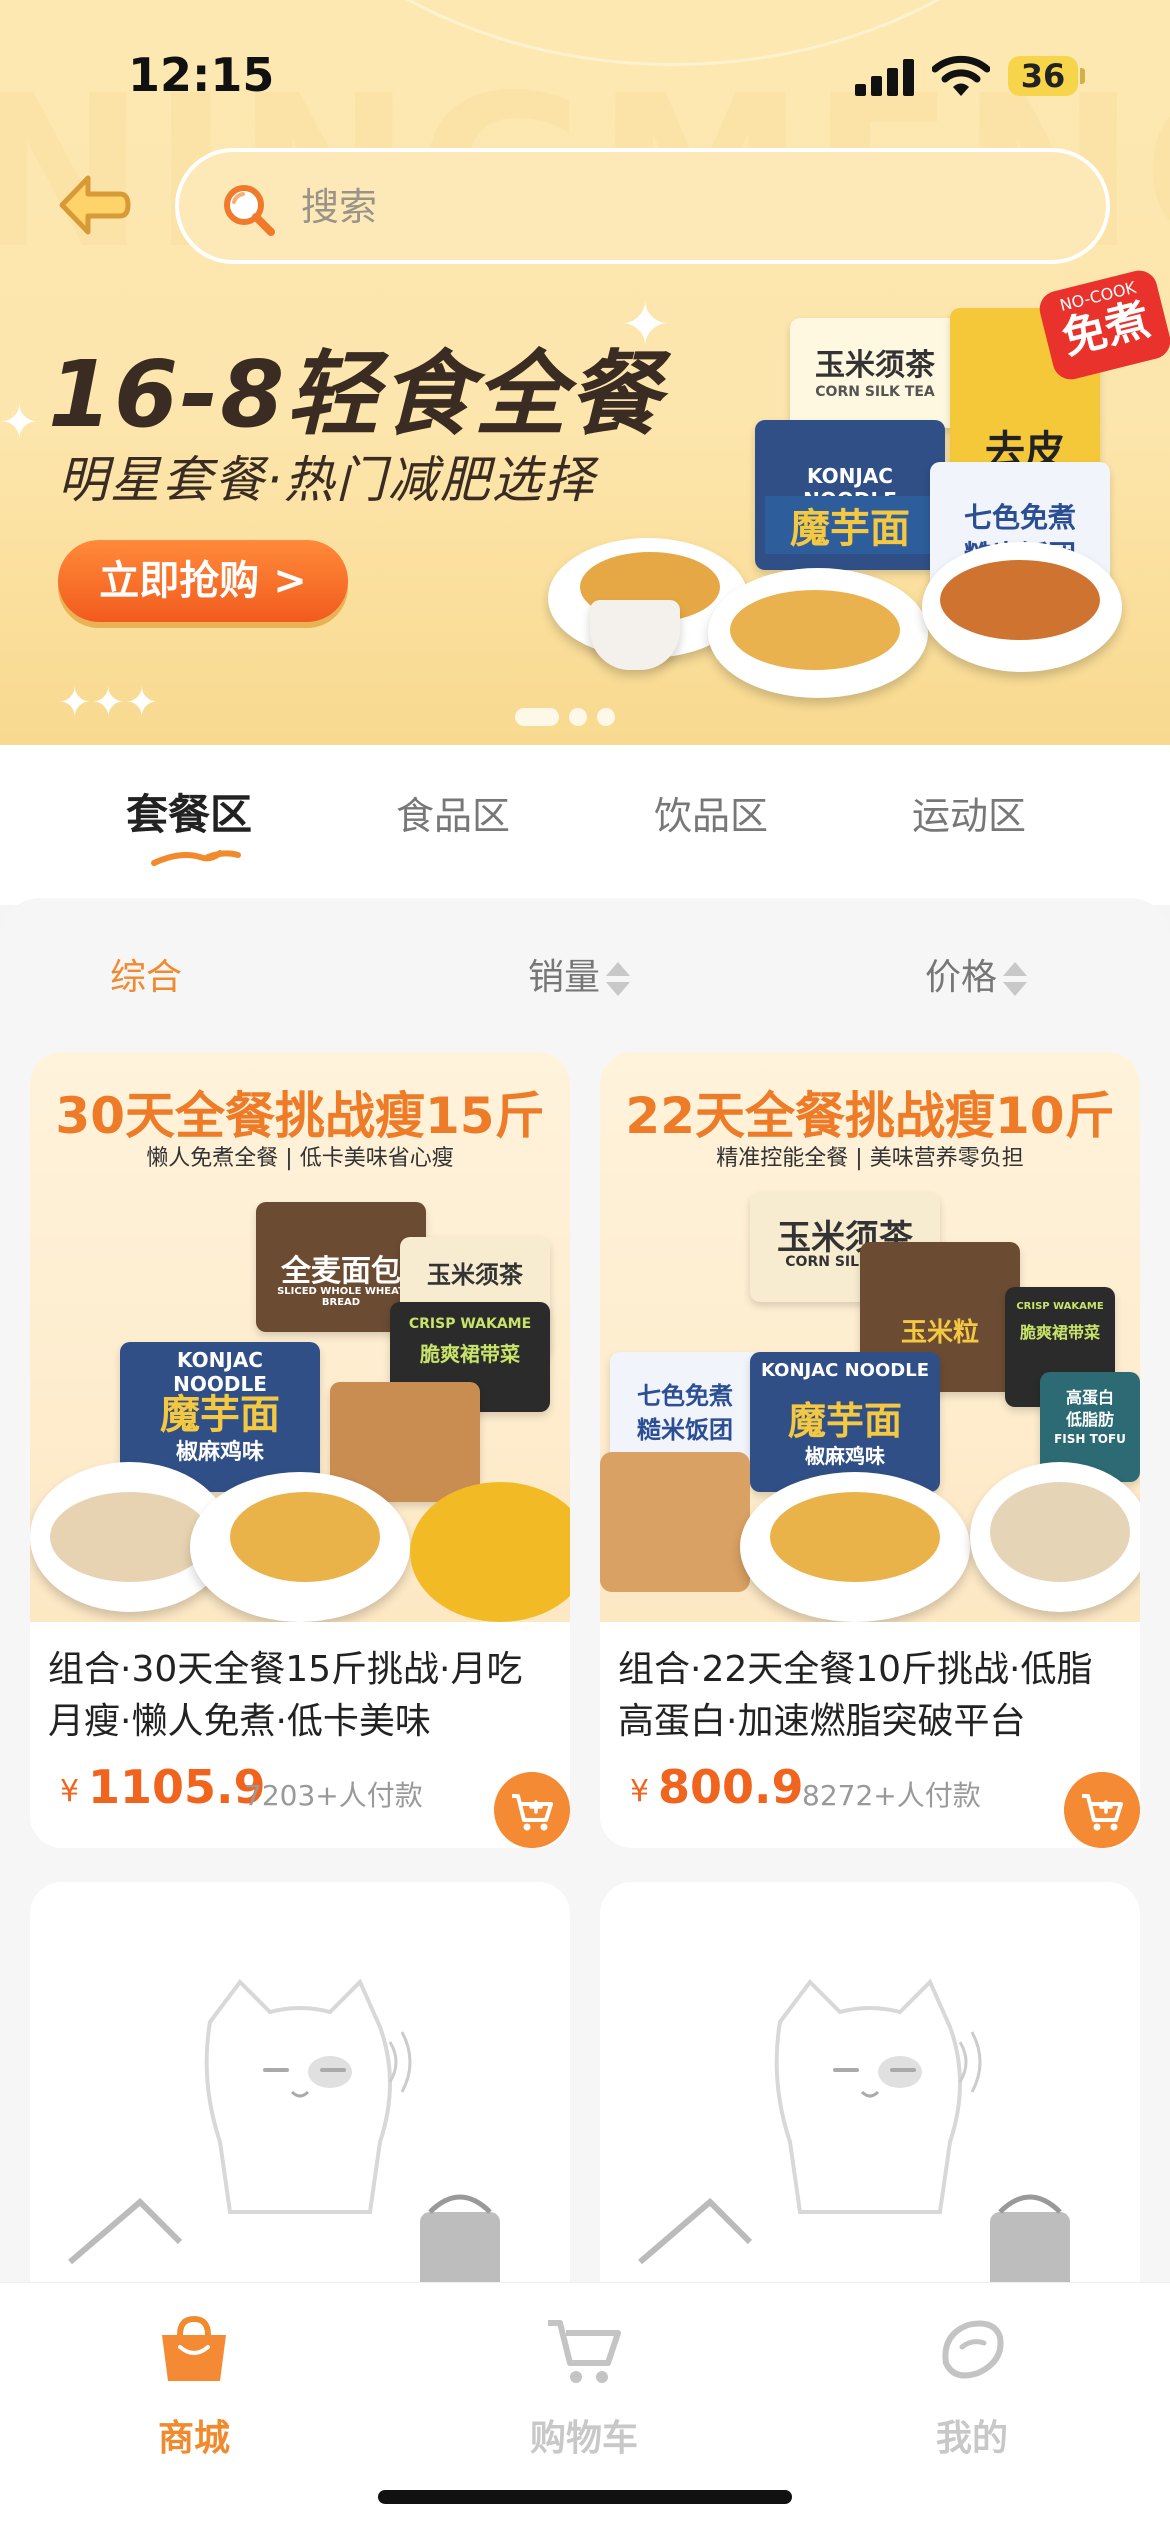 This screenshot has width=1170, height=2533. What do you see at coordinates (333, 1795) in the screenshot?
I see `sales-count: 7203+人付款` at bounding box center [333, 1795].